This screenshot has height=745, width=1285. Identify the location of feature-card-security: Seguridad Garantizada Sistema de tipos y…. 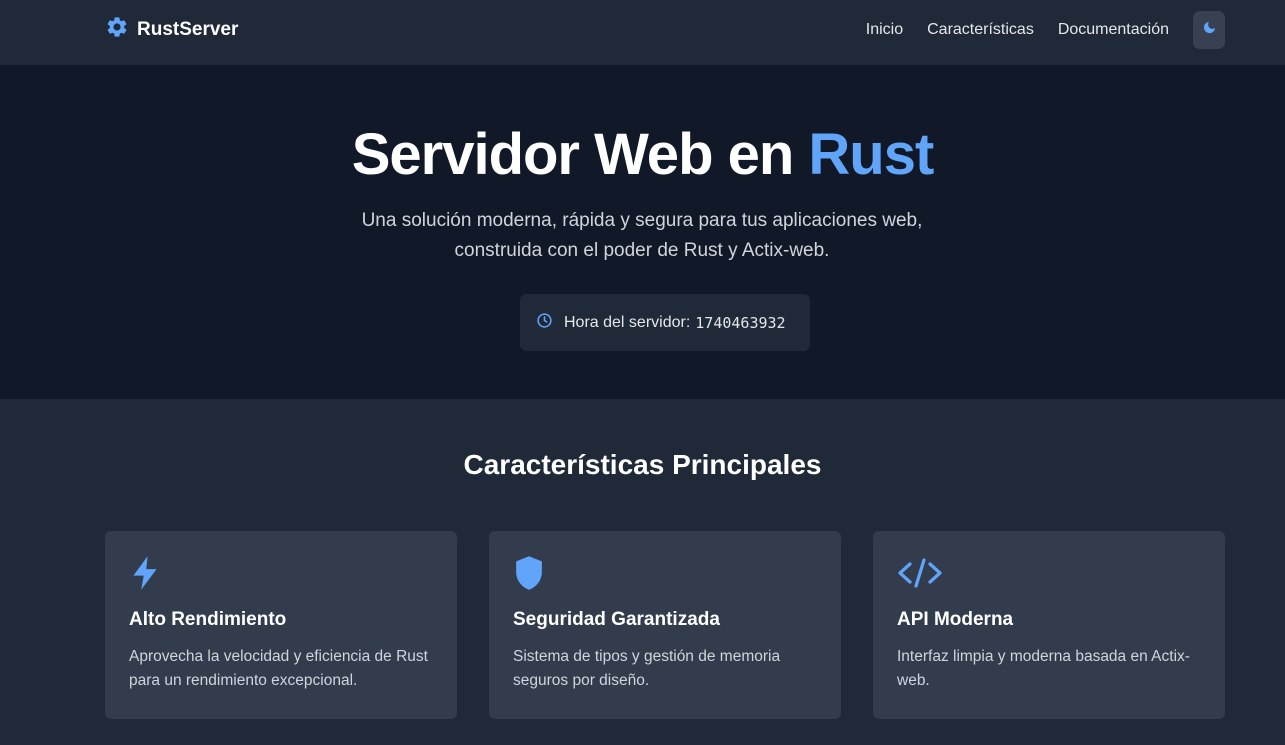
(665, 625).